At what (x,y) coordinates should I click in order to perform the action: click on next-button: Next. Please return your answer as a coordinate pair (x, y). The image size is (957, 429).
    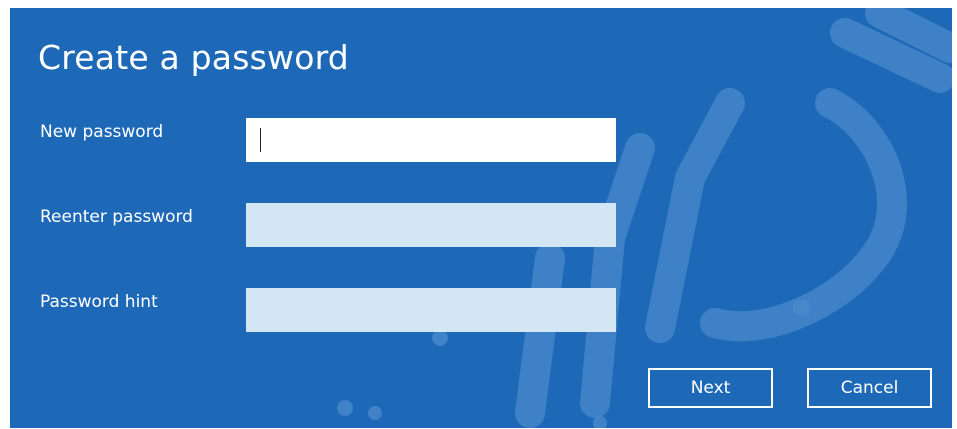
    Looking at the image, I should click on (710, 388).